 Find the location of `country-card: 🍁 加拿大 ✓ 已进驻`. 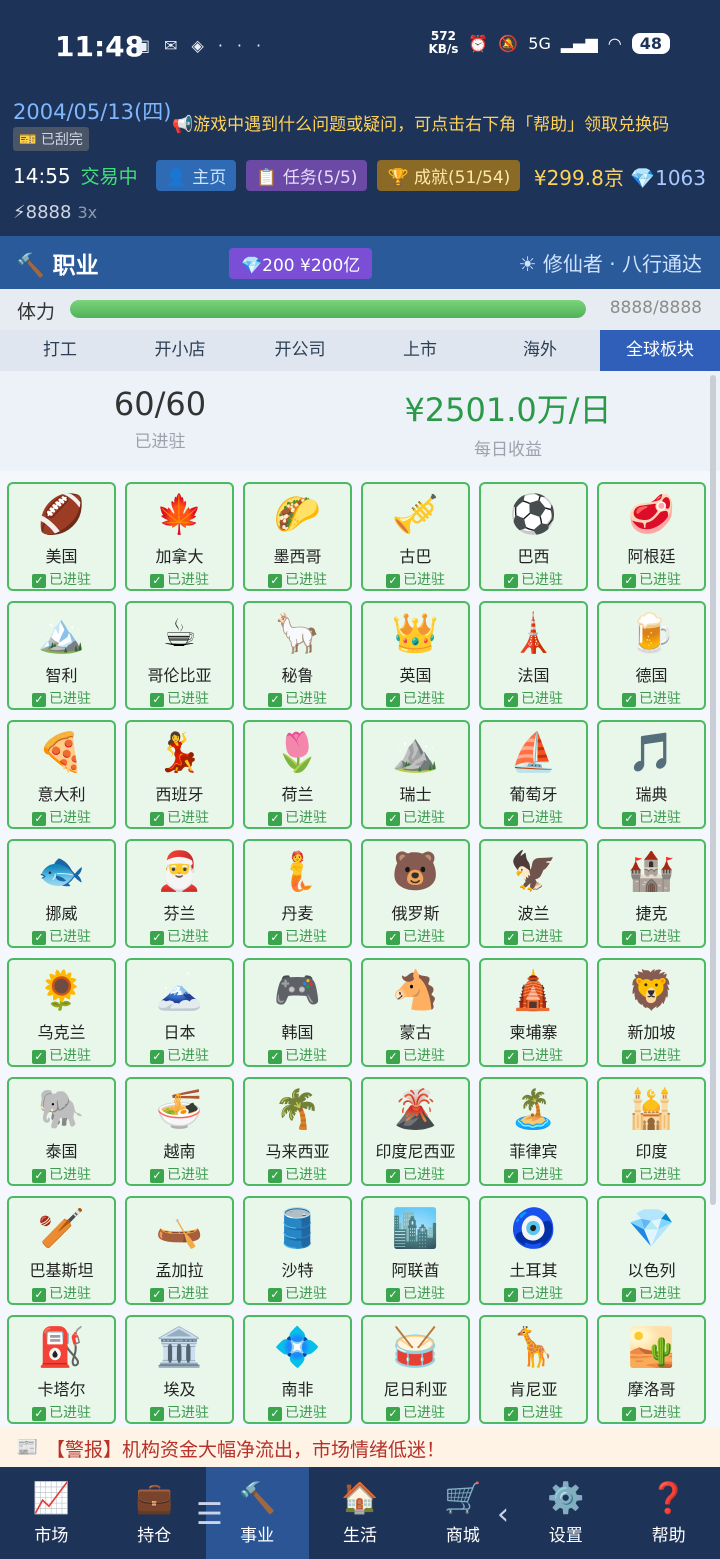

country-card: 🍁 加拿大 ✓ 已进驻 is located at coordinates (179, 536).